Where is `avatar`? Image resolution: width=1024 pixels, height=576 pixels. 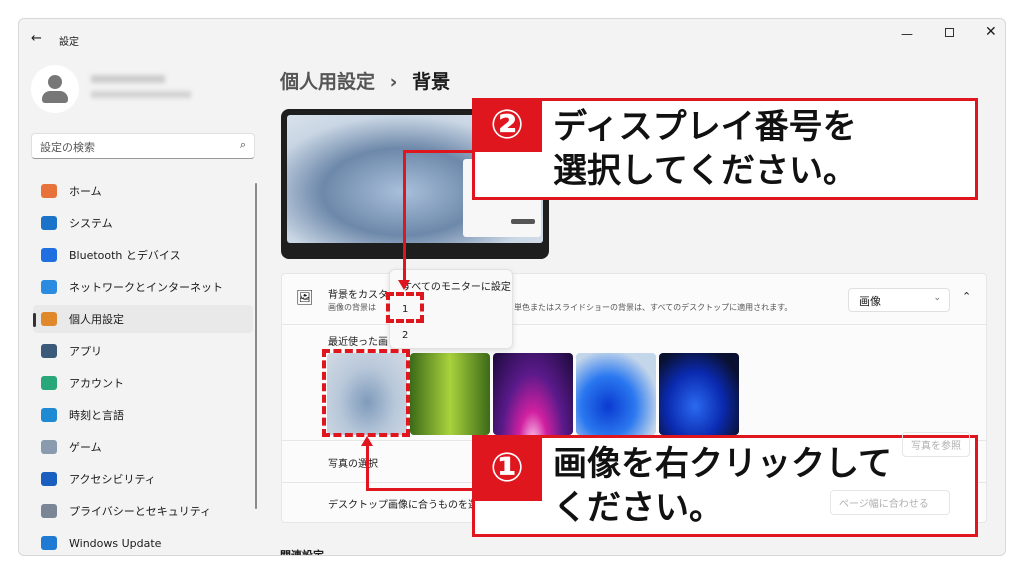 avatar is located at coordinates (55, 89).